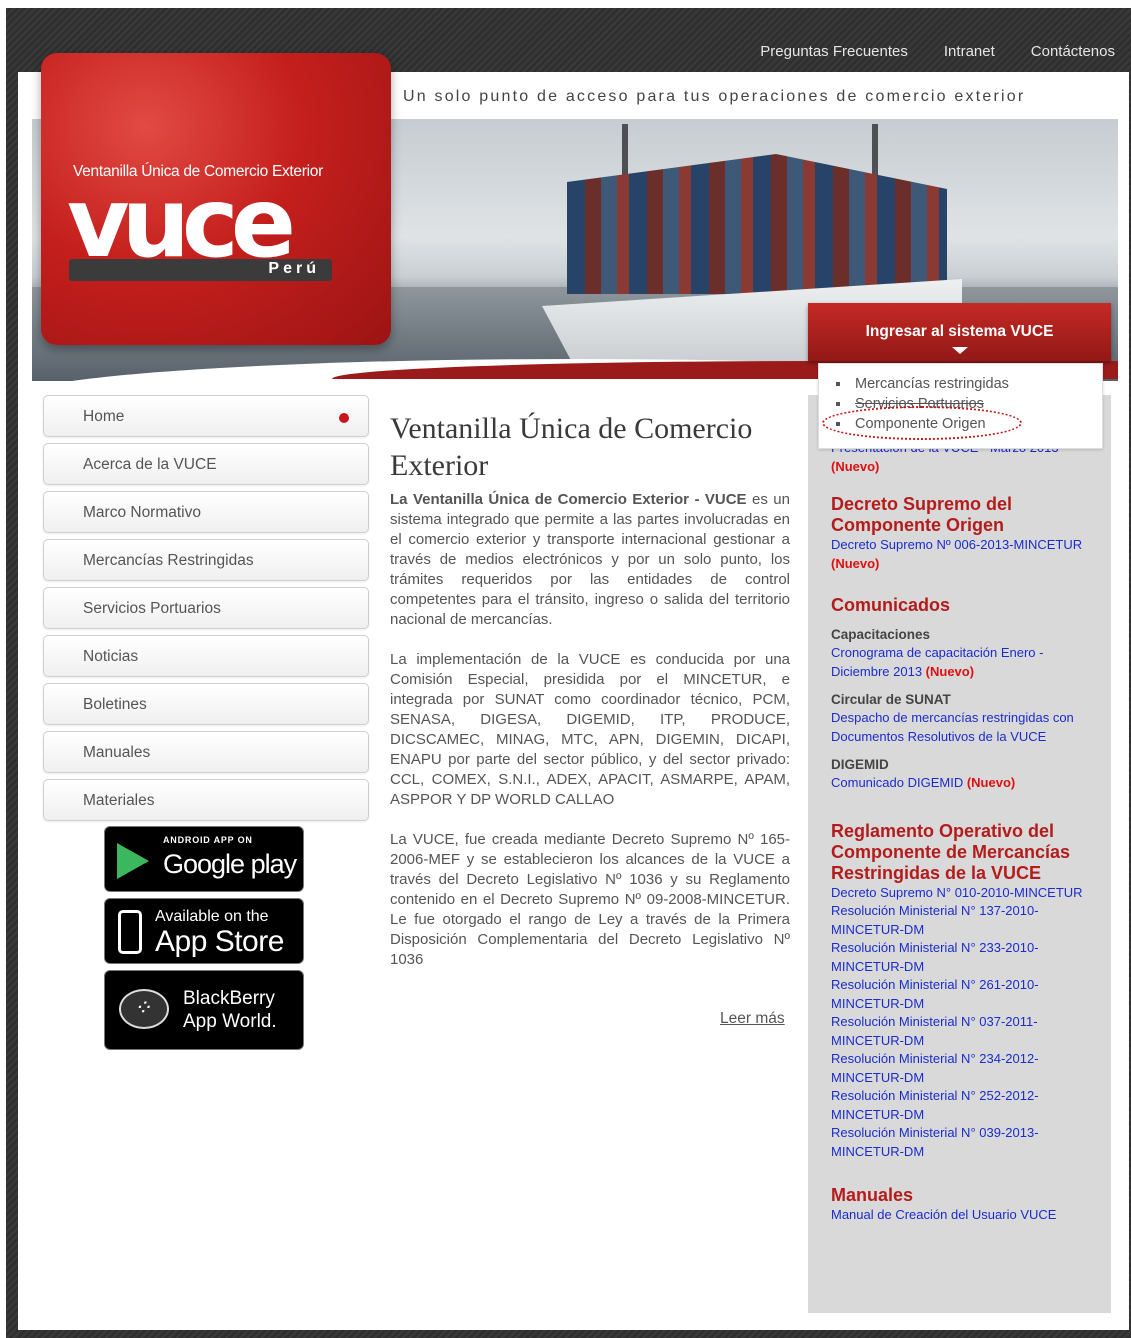 The image size is (1131, 1338). What do you see at coordinates (219, 941) in the screenshot?
I see `badge-big-text: App Store` at bounding box center [219, 941].